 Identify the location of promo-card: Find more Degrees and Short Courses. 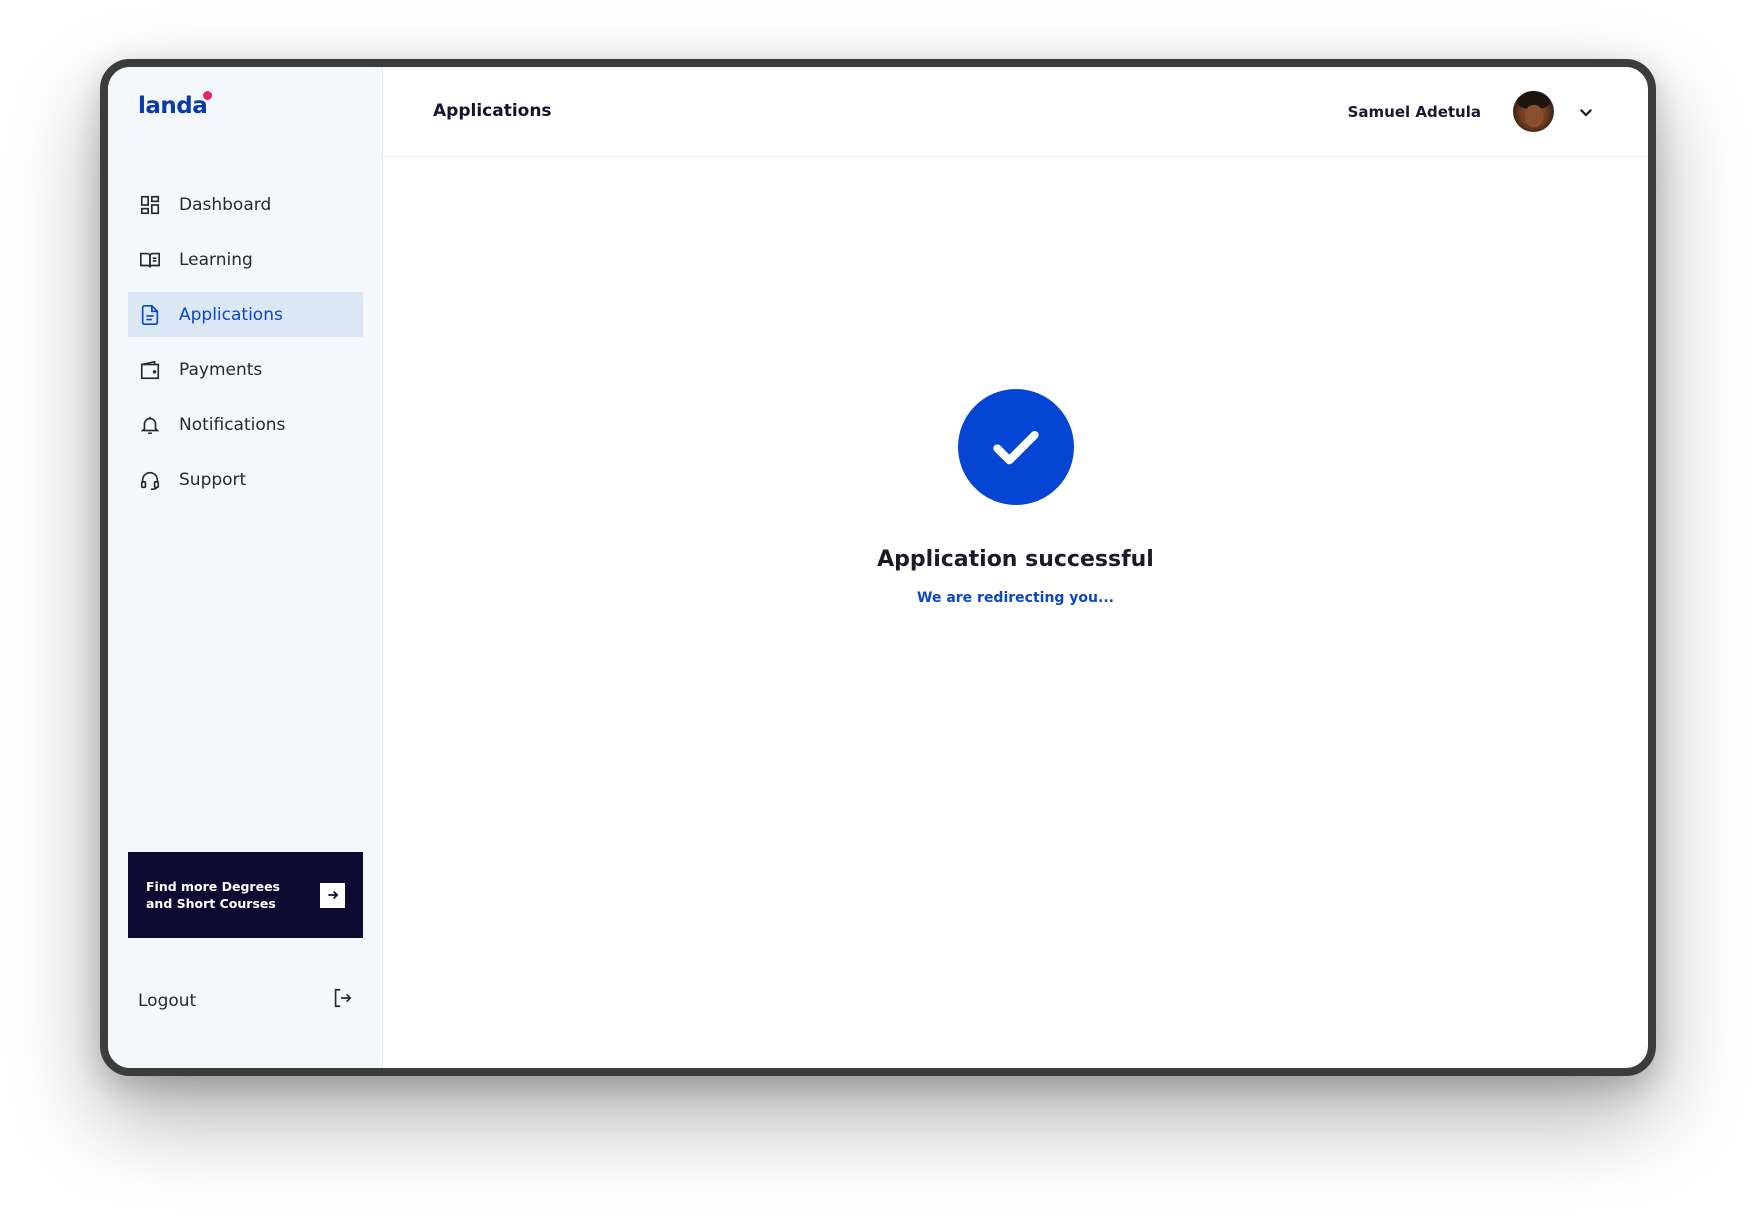
(245, 895).